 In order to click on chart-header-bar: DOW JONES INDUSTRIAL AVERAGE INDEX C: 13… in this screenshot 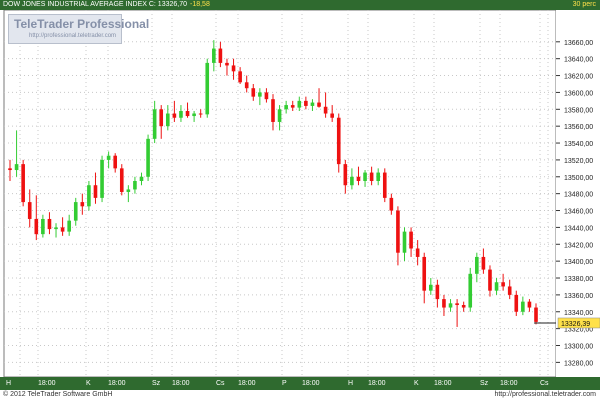, I will do `click(300, 5)`.